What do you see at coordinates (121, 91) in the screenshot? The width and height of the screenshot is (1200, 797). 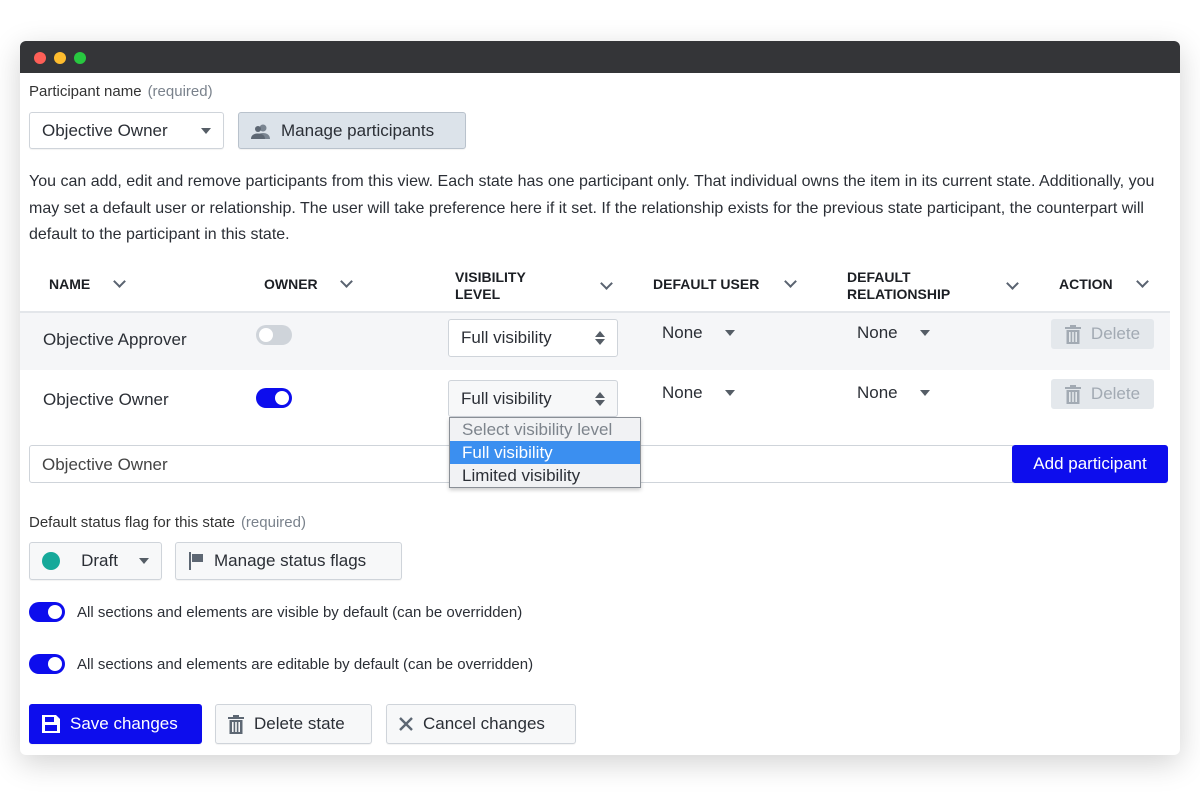 I see `participant-name-label: Participant name (required)` at bounding box center [121, 91].